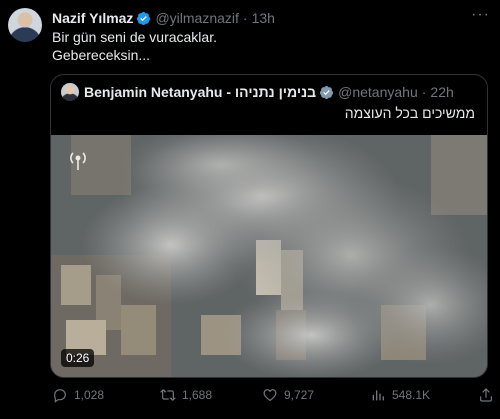 The image size is (500, 419). Describe the element at coordinates (442, 92) in the screenshot. I see `quoted-tweet-time: 22h` at that location.